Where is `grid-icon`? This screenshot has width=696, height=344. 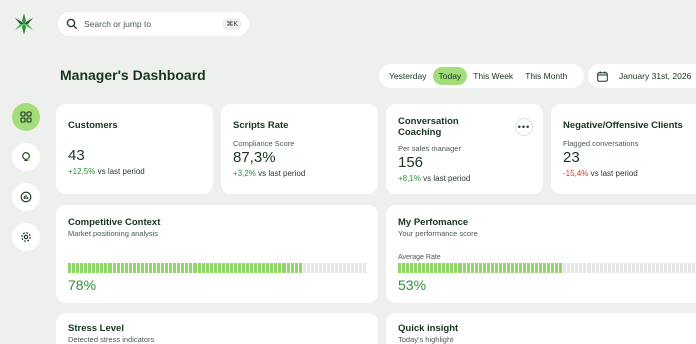 grid-icon is located at coordinates (26, 117).